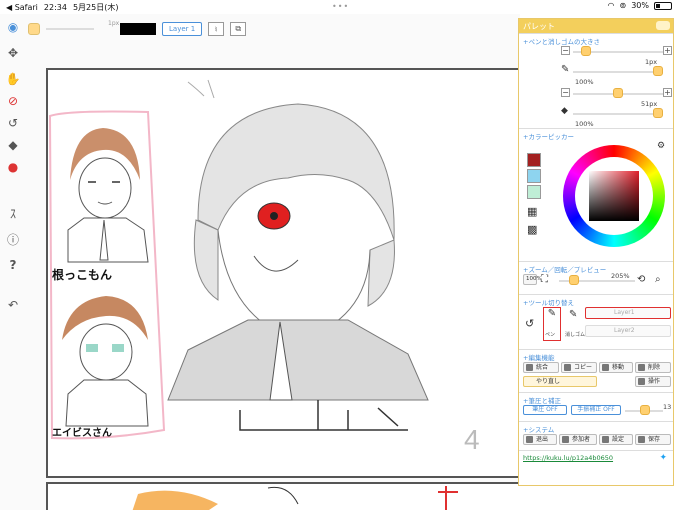  What do you see at coordinates (641, 439) in the screenshot?
I see `save-icon` at bounding box center [641, 439].